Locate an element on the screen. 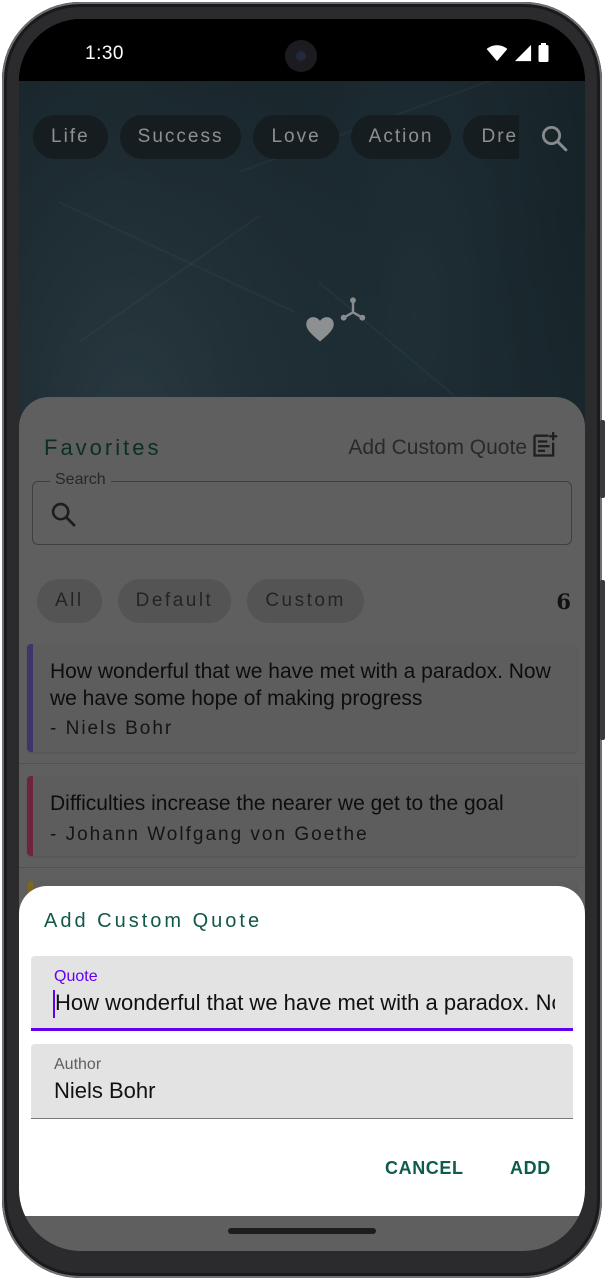 The width and height of the screenshot is (605, 1280). gesture-bar is located at coordinates (302, 1231).